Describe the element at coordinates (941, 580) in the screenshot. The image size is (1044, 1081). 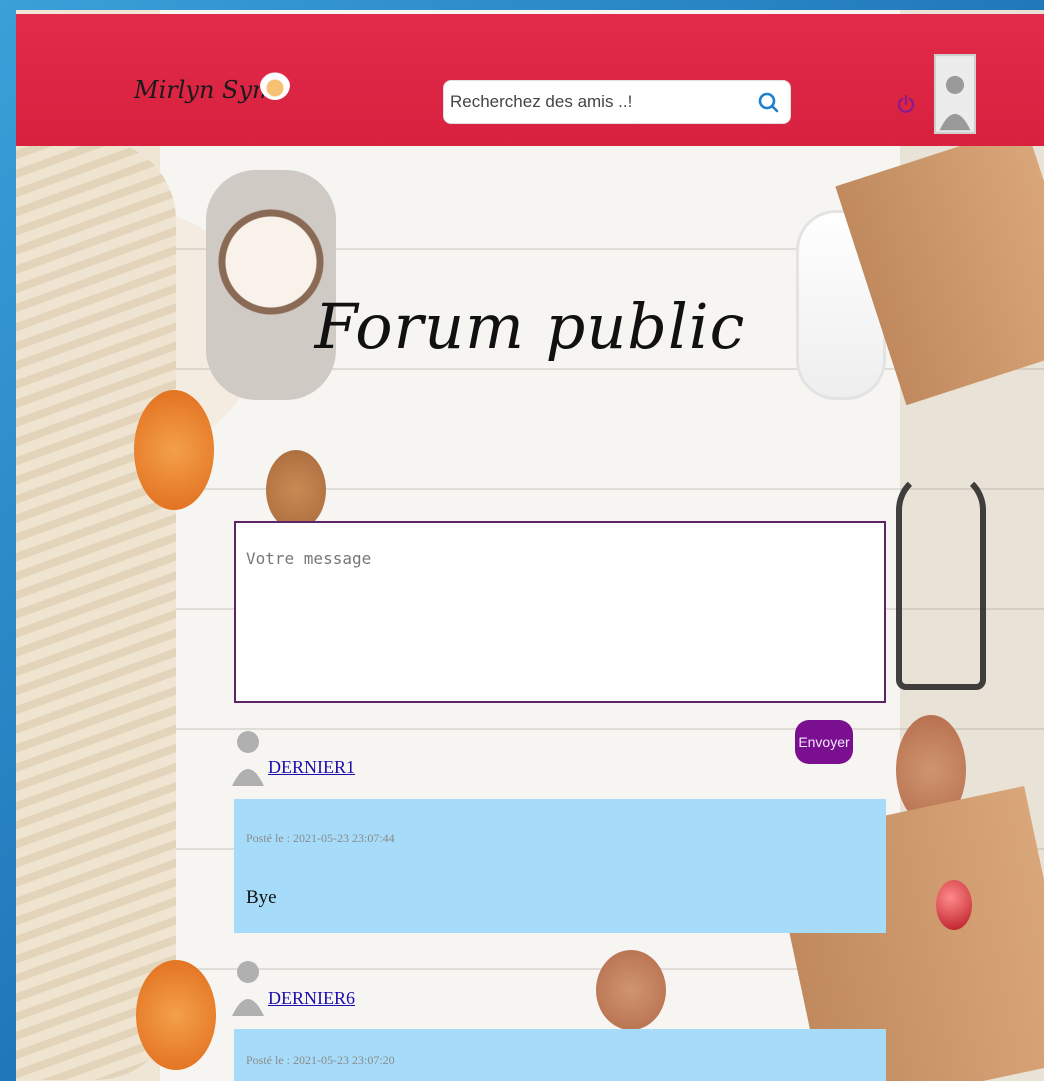
I see `scissors-decoration` at that location.